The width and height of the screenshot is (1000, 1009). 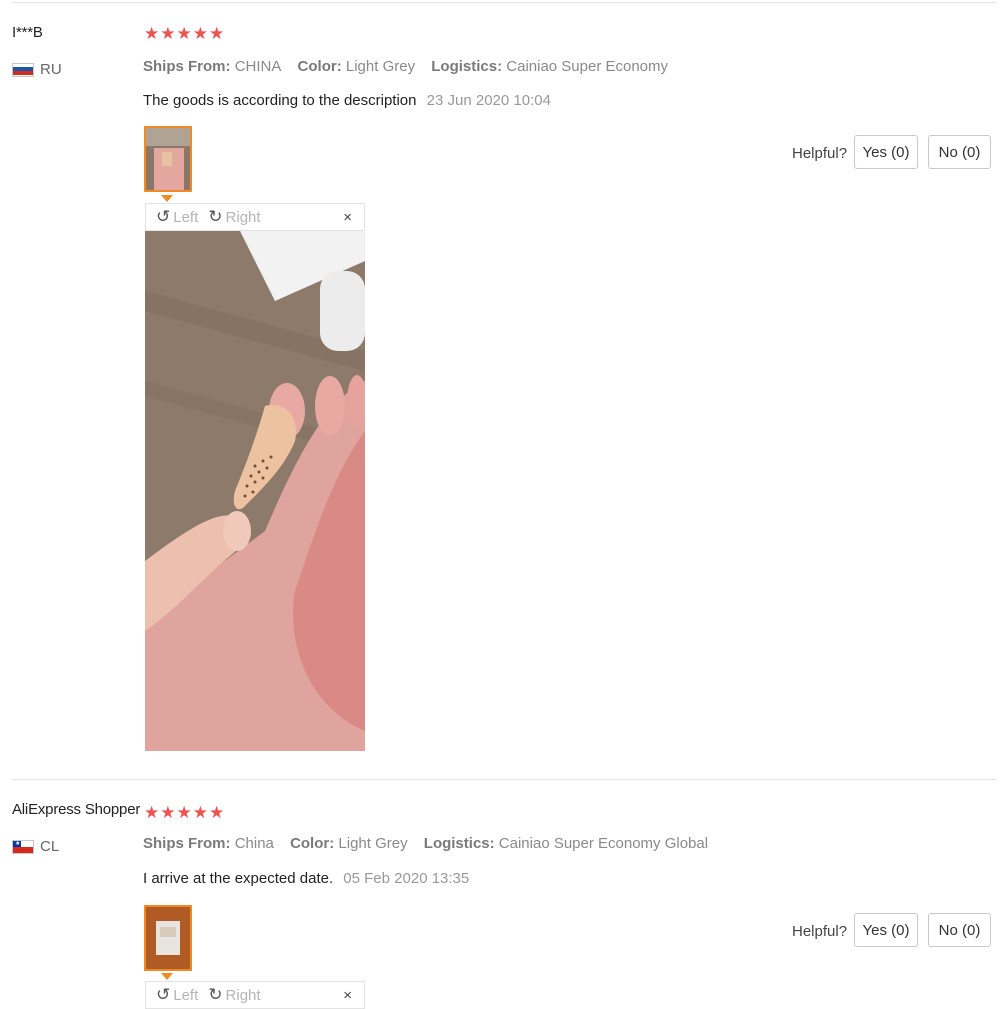 What do you see at coordinates (51, 69) in the screenshot?
I see `country-code: RU` at bounding box center [51, 69].